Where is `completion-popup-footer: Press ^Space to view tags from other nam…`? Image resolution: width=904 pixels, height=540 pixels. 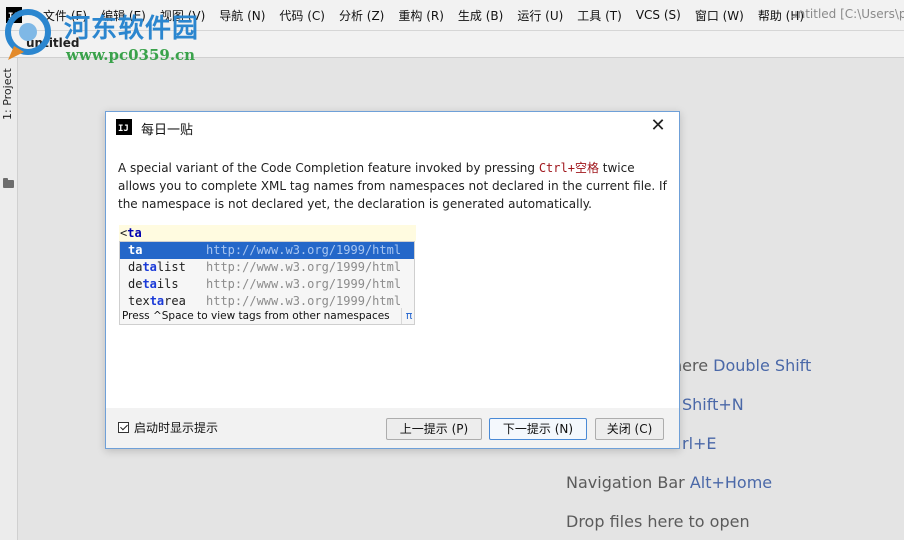 completion-popup-footer: Press ^Space to view tags from other nam… is located at coordinates (268, 316).